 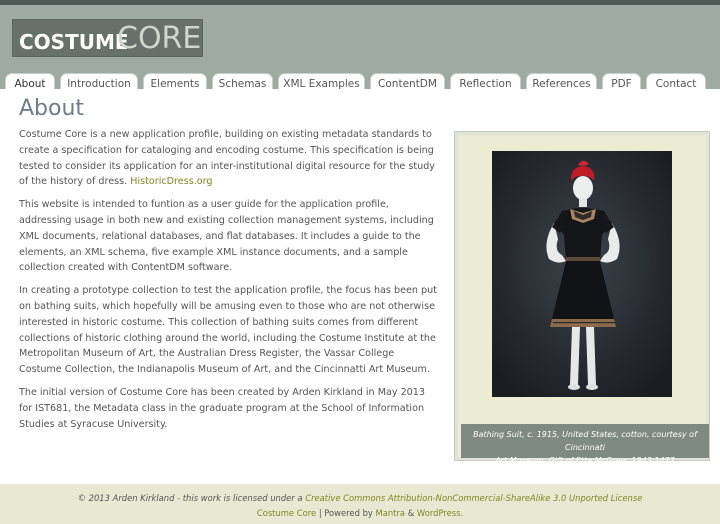 What do you see at coordinates (52, 108) in the screenshot?
I see `page-title: About` at bounding box center [52, 108].